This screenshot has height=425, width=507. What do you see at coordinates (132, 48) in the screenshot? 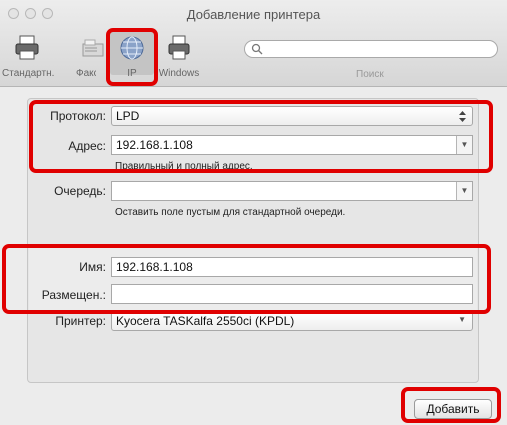
I see `globe-icon` at bounding box center [132, 48].